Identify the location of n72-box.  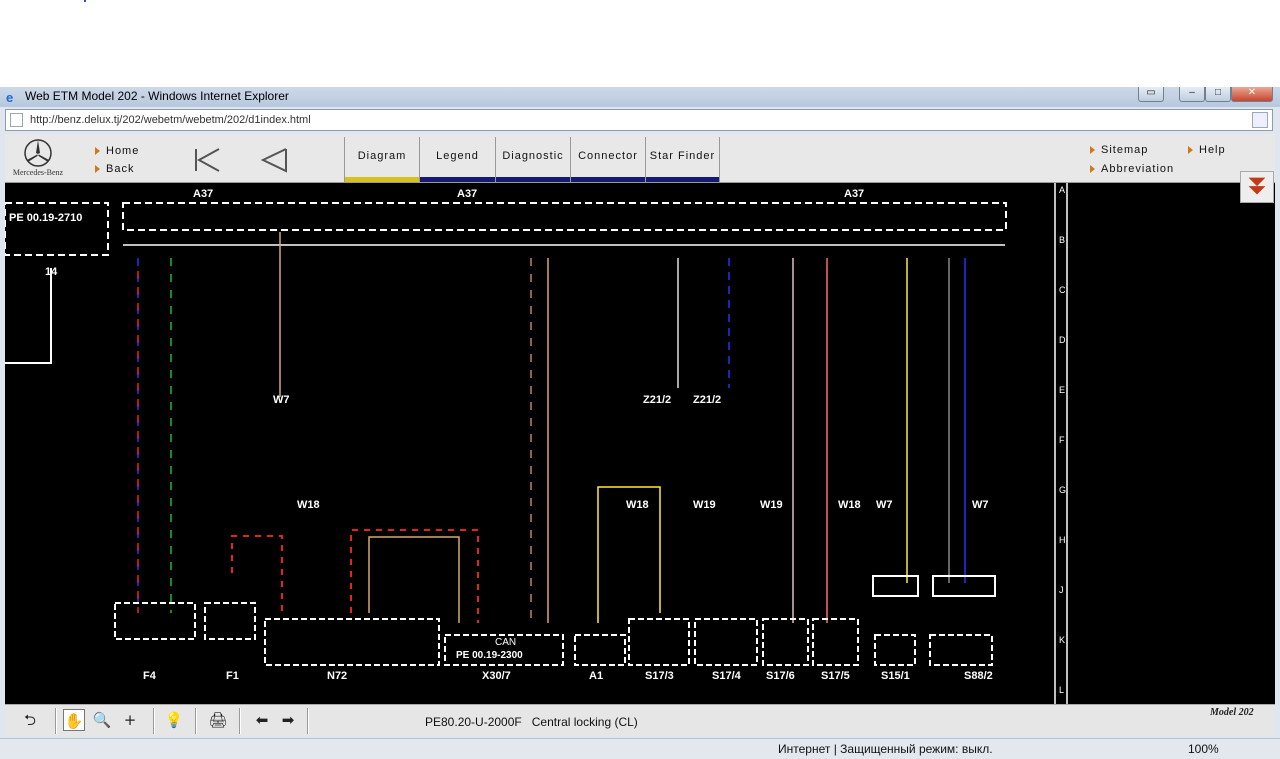
(352, 642).